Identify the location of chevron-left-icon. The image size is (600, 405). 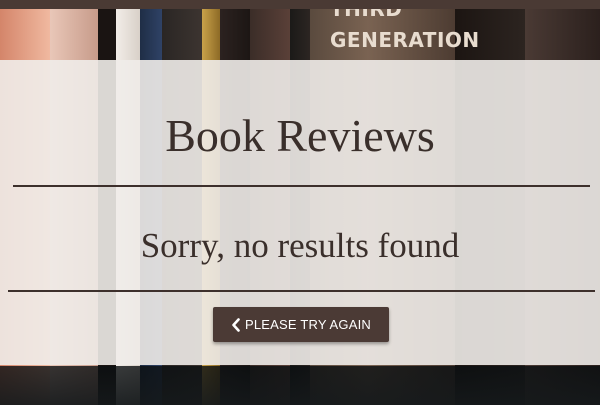
(236, 324).